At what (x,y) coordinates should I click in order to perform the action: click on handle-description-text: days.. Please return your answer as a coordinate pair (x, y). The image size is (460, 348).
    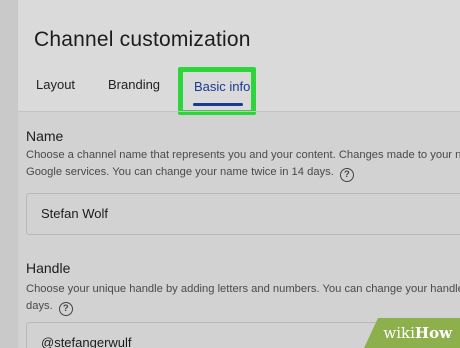
    Looking at the image, I should click on (39, 306).